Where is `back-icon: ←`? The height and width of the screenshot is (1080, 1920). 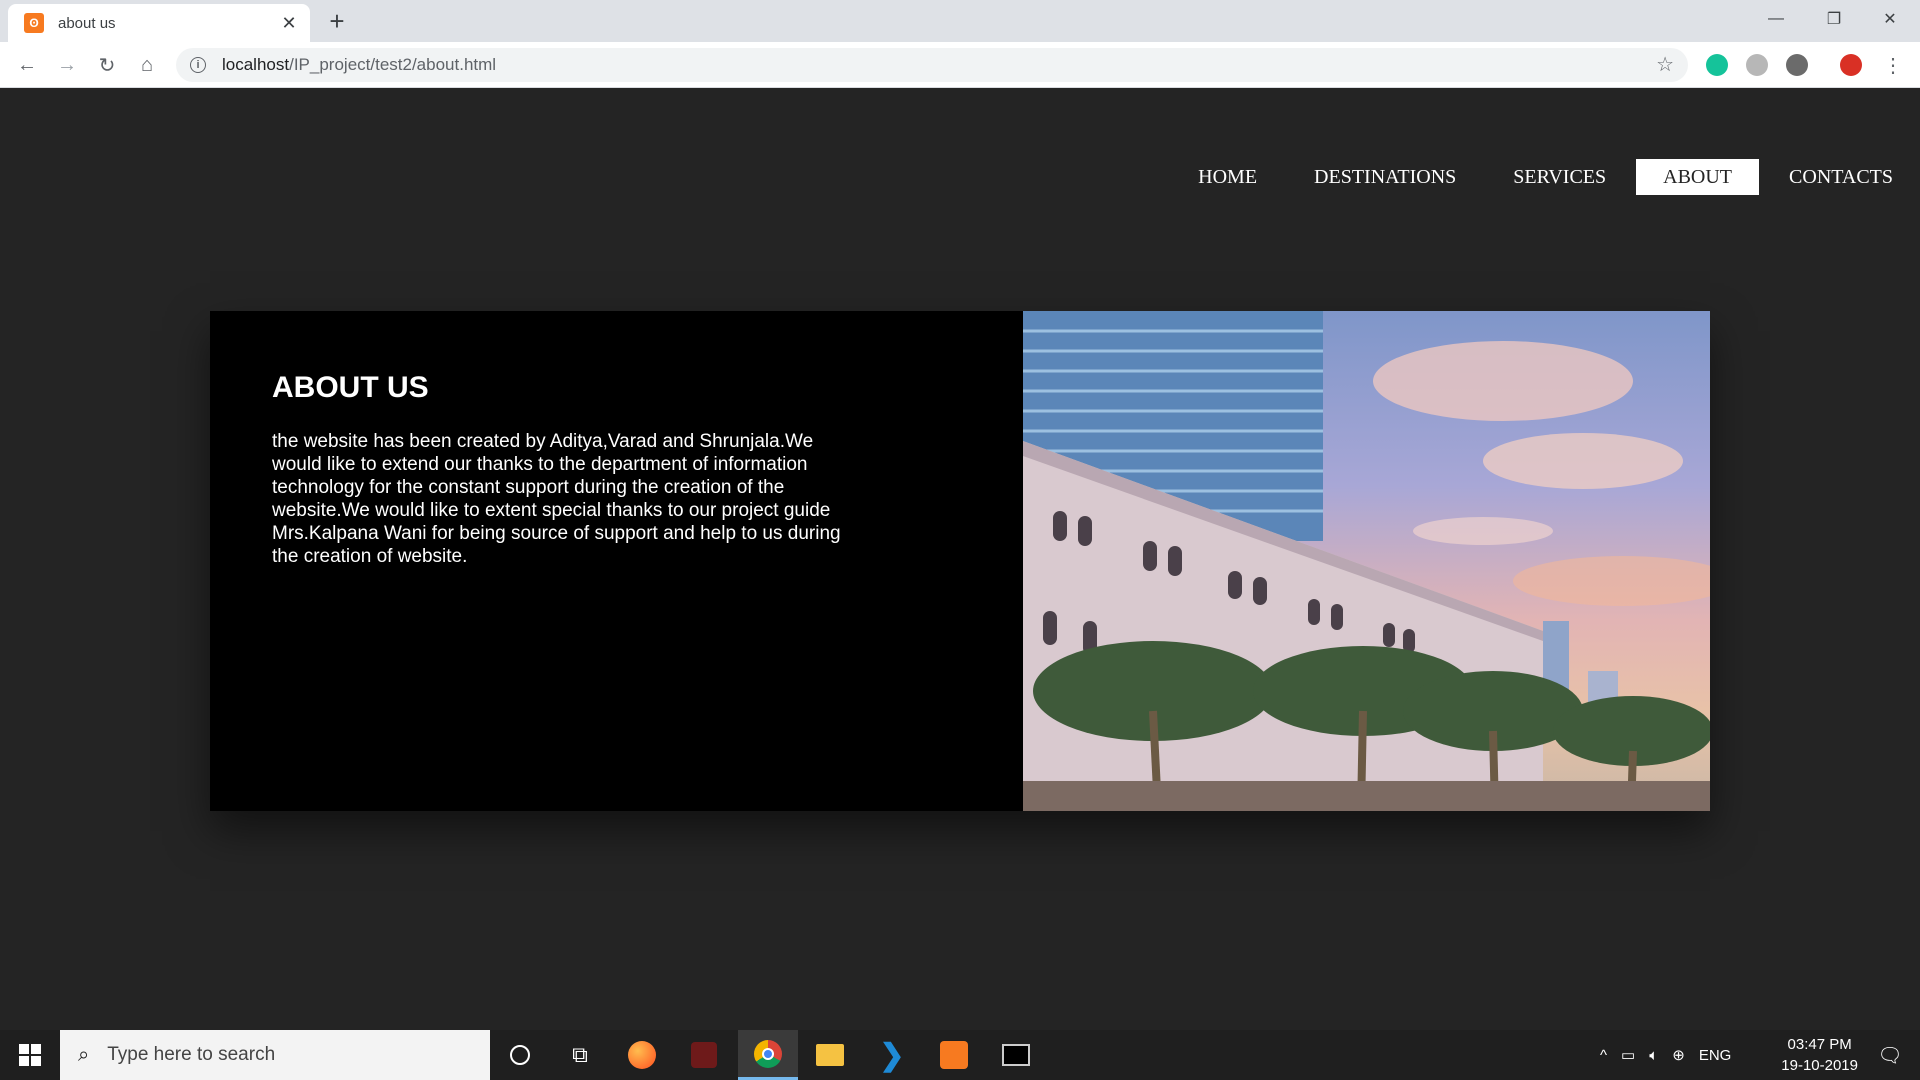 back-icon: ← is located at coordinates (27, 65).